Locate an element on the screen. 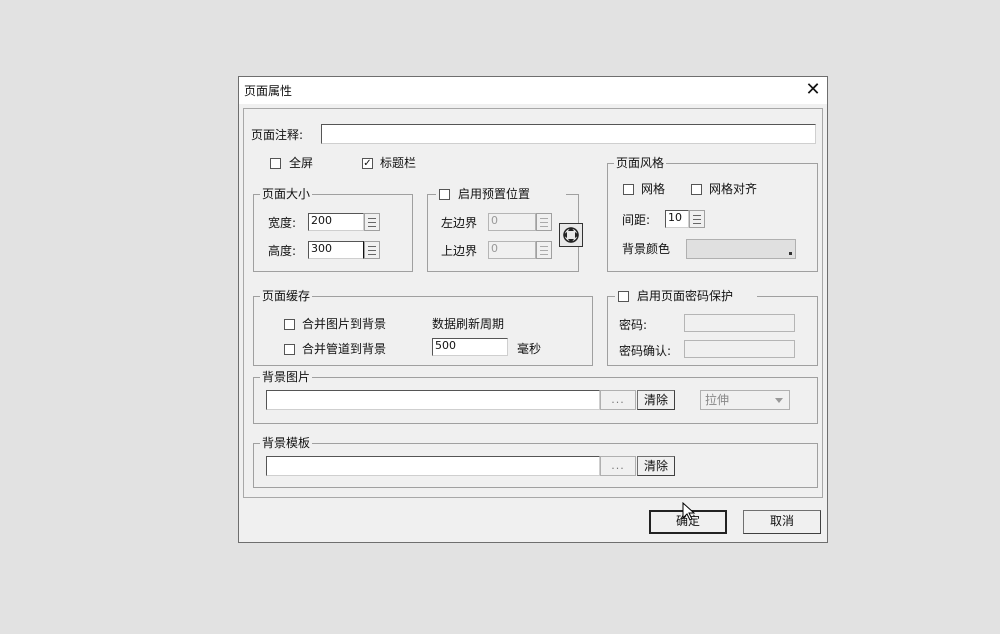 Image resolution: width=1000 pixels, height=634 pixels. top-margin-label: 上边界 is located at coordinates (459, 251).